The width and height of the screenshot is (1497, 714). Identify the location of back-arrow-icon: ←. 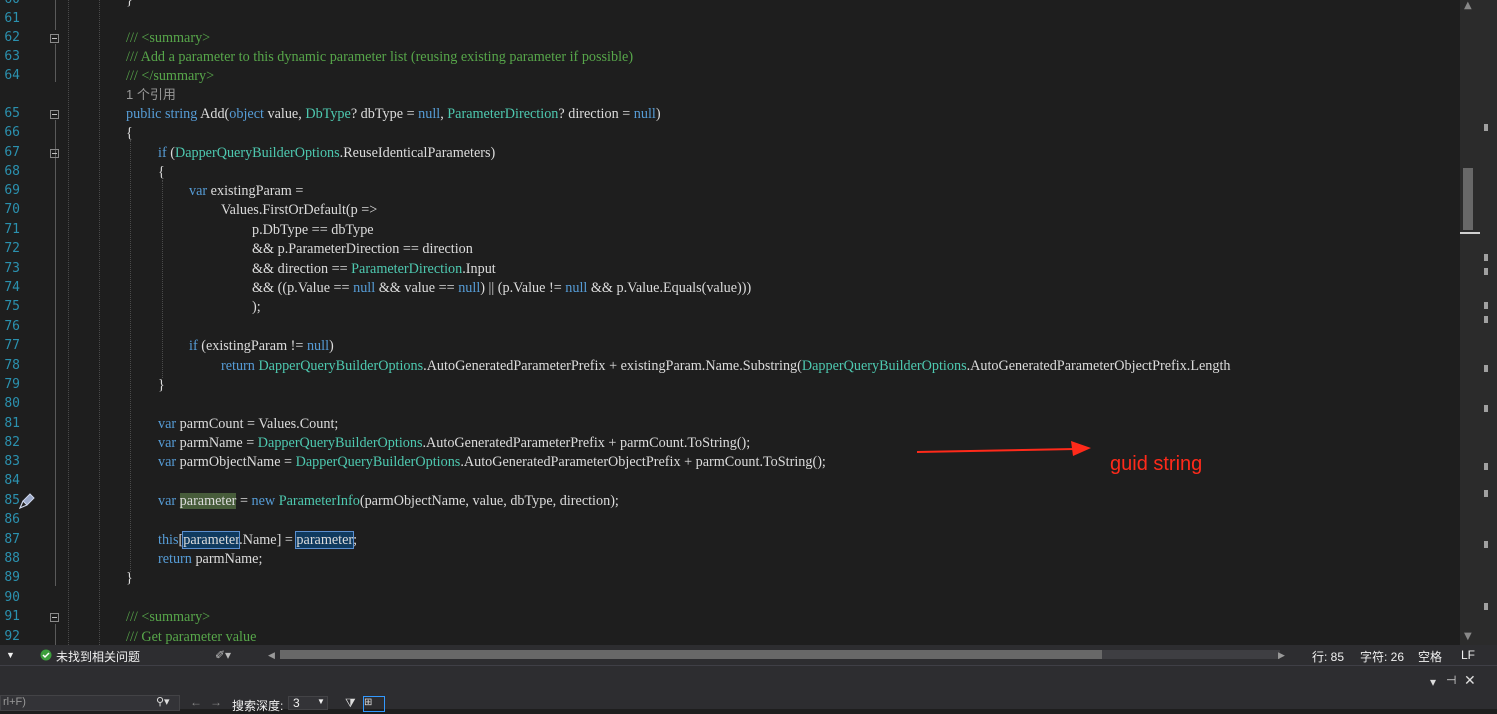
(196, 702).